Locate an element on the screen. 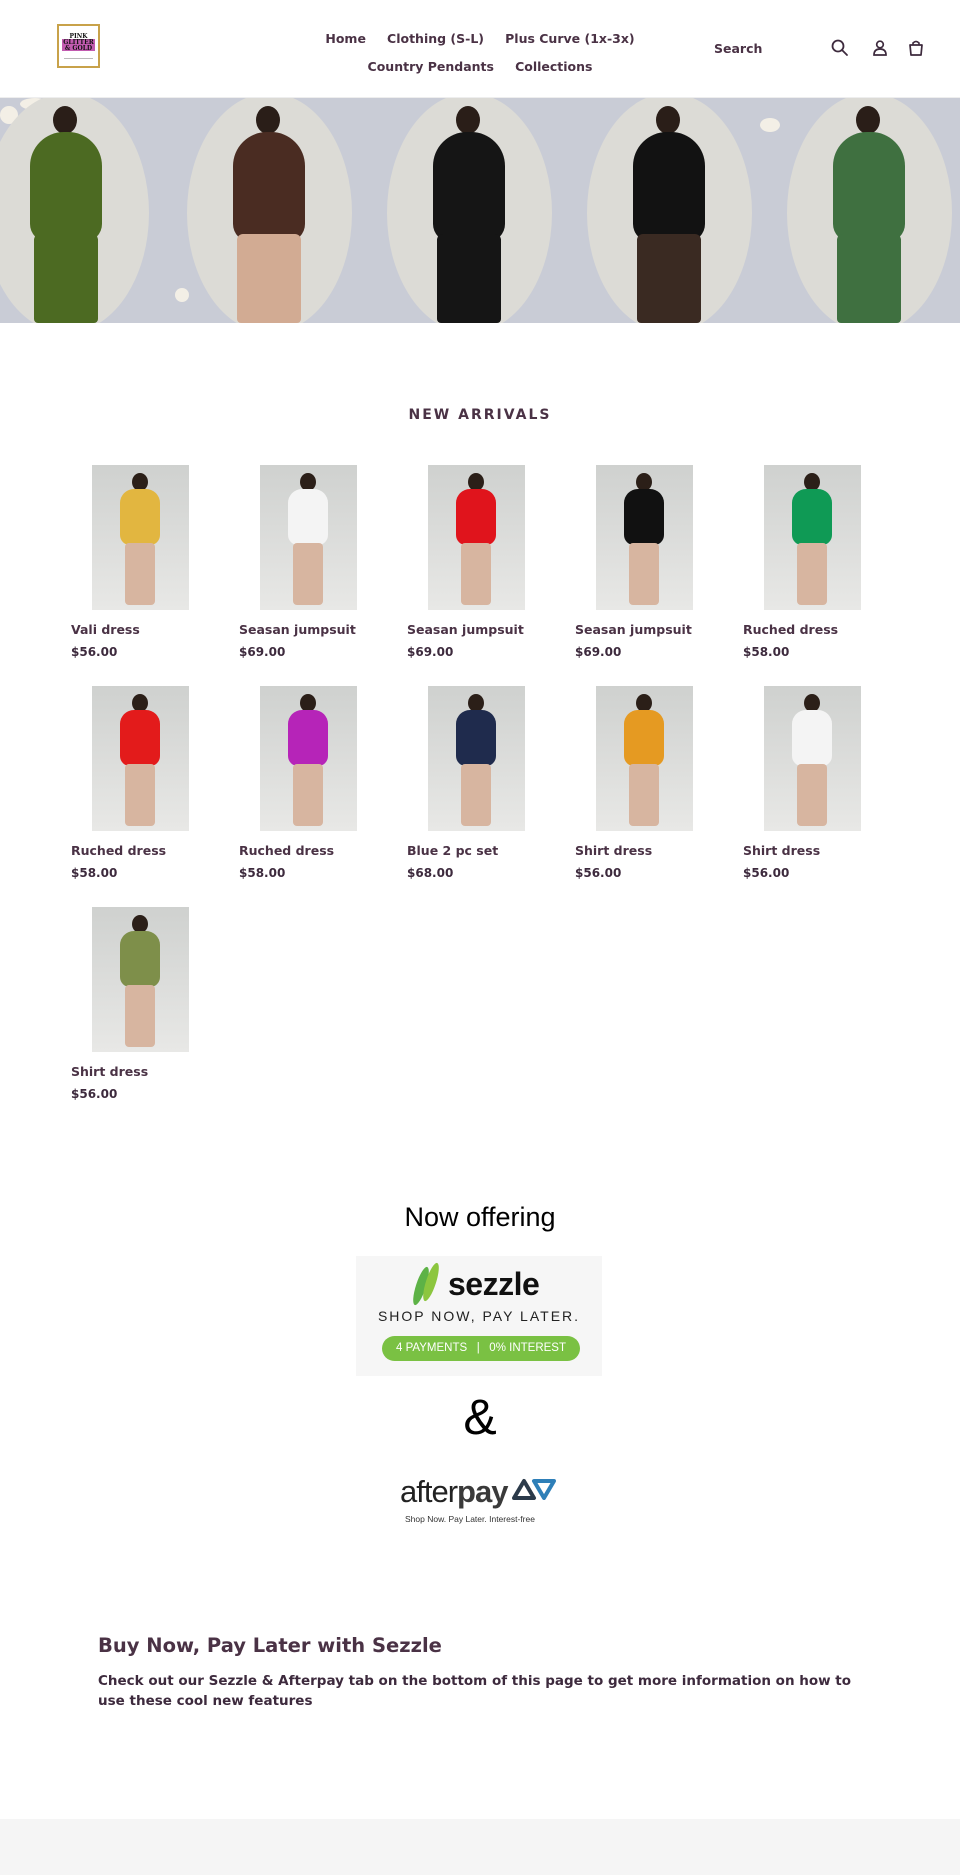  afterpay-word-light: after is located at coordinates (429, 1491).